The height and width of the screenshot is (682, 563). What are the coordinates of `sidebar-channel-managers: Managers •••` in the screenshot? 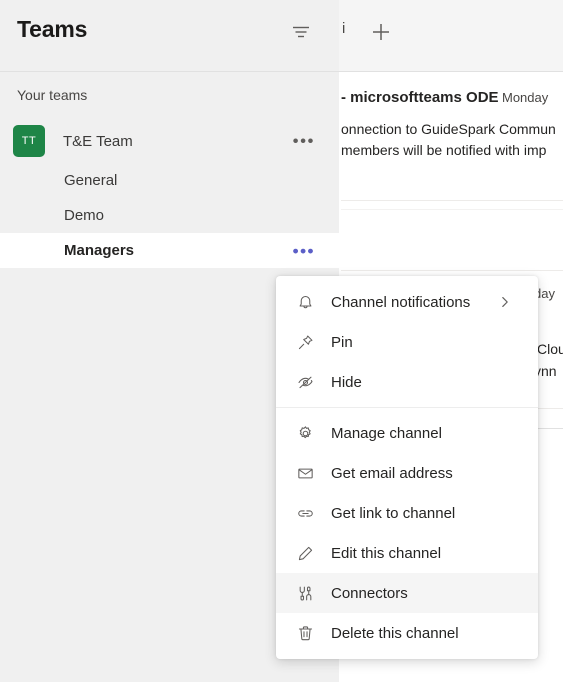 It's located at (169, 250).